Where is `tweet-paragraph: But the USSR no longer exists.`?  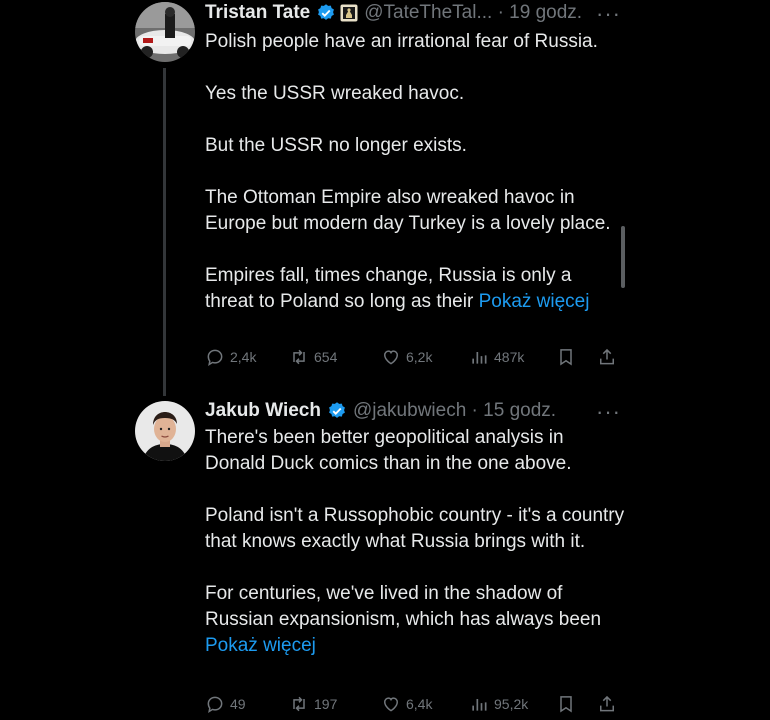 tweet-paragraph: But the USSR no longer exists. is located at coordinates (336, 145).